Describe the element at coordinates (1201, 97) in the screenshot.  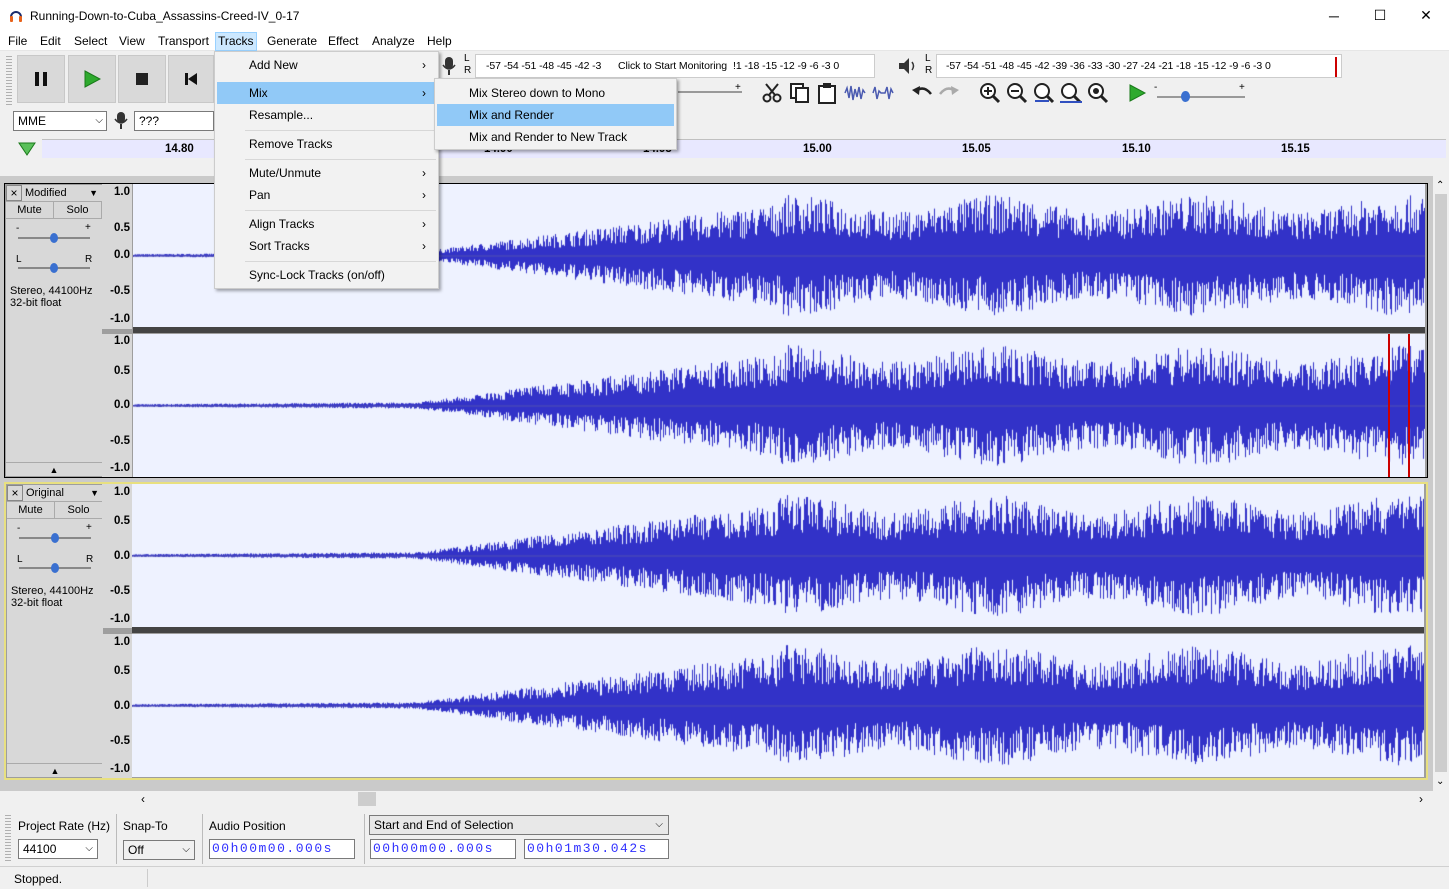
I see `play-speed-slider` at that location.